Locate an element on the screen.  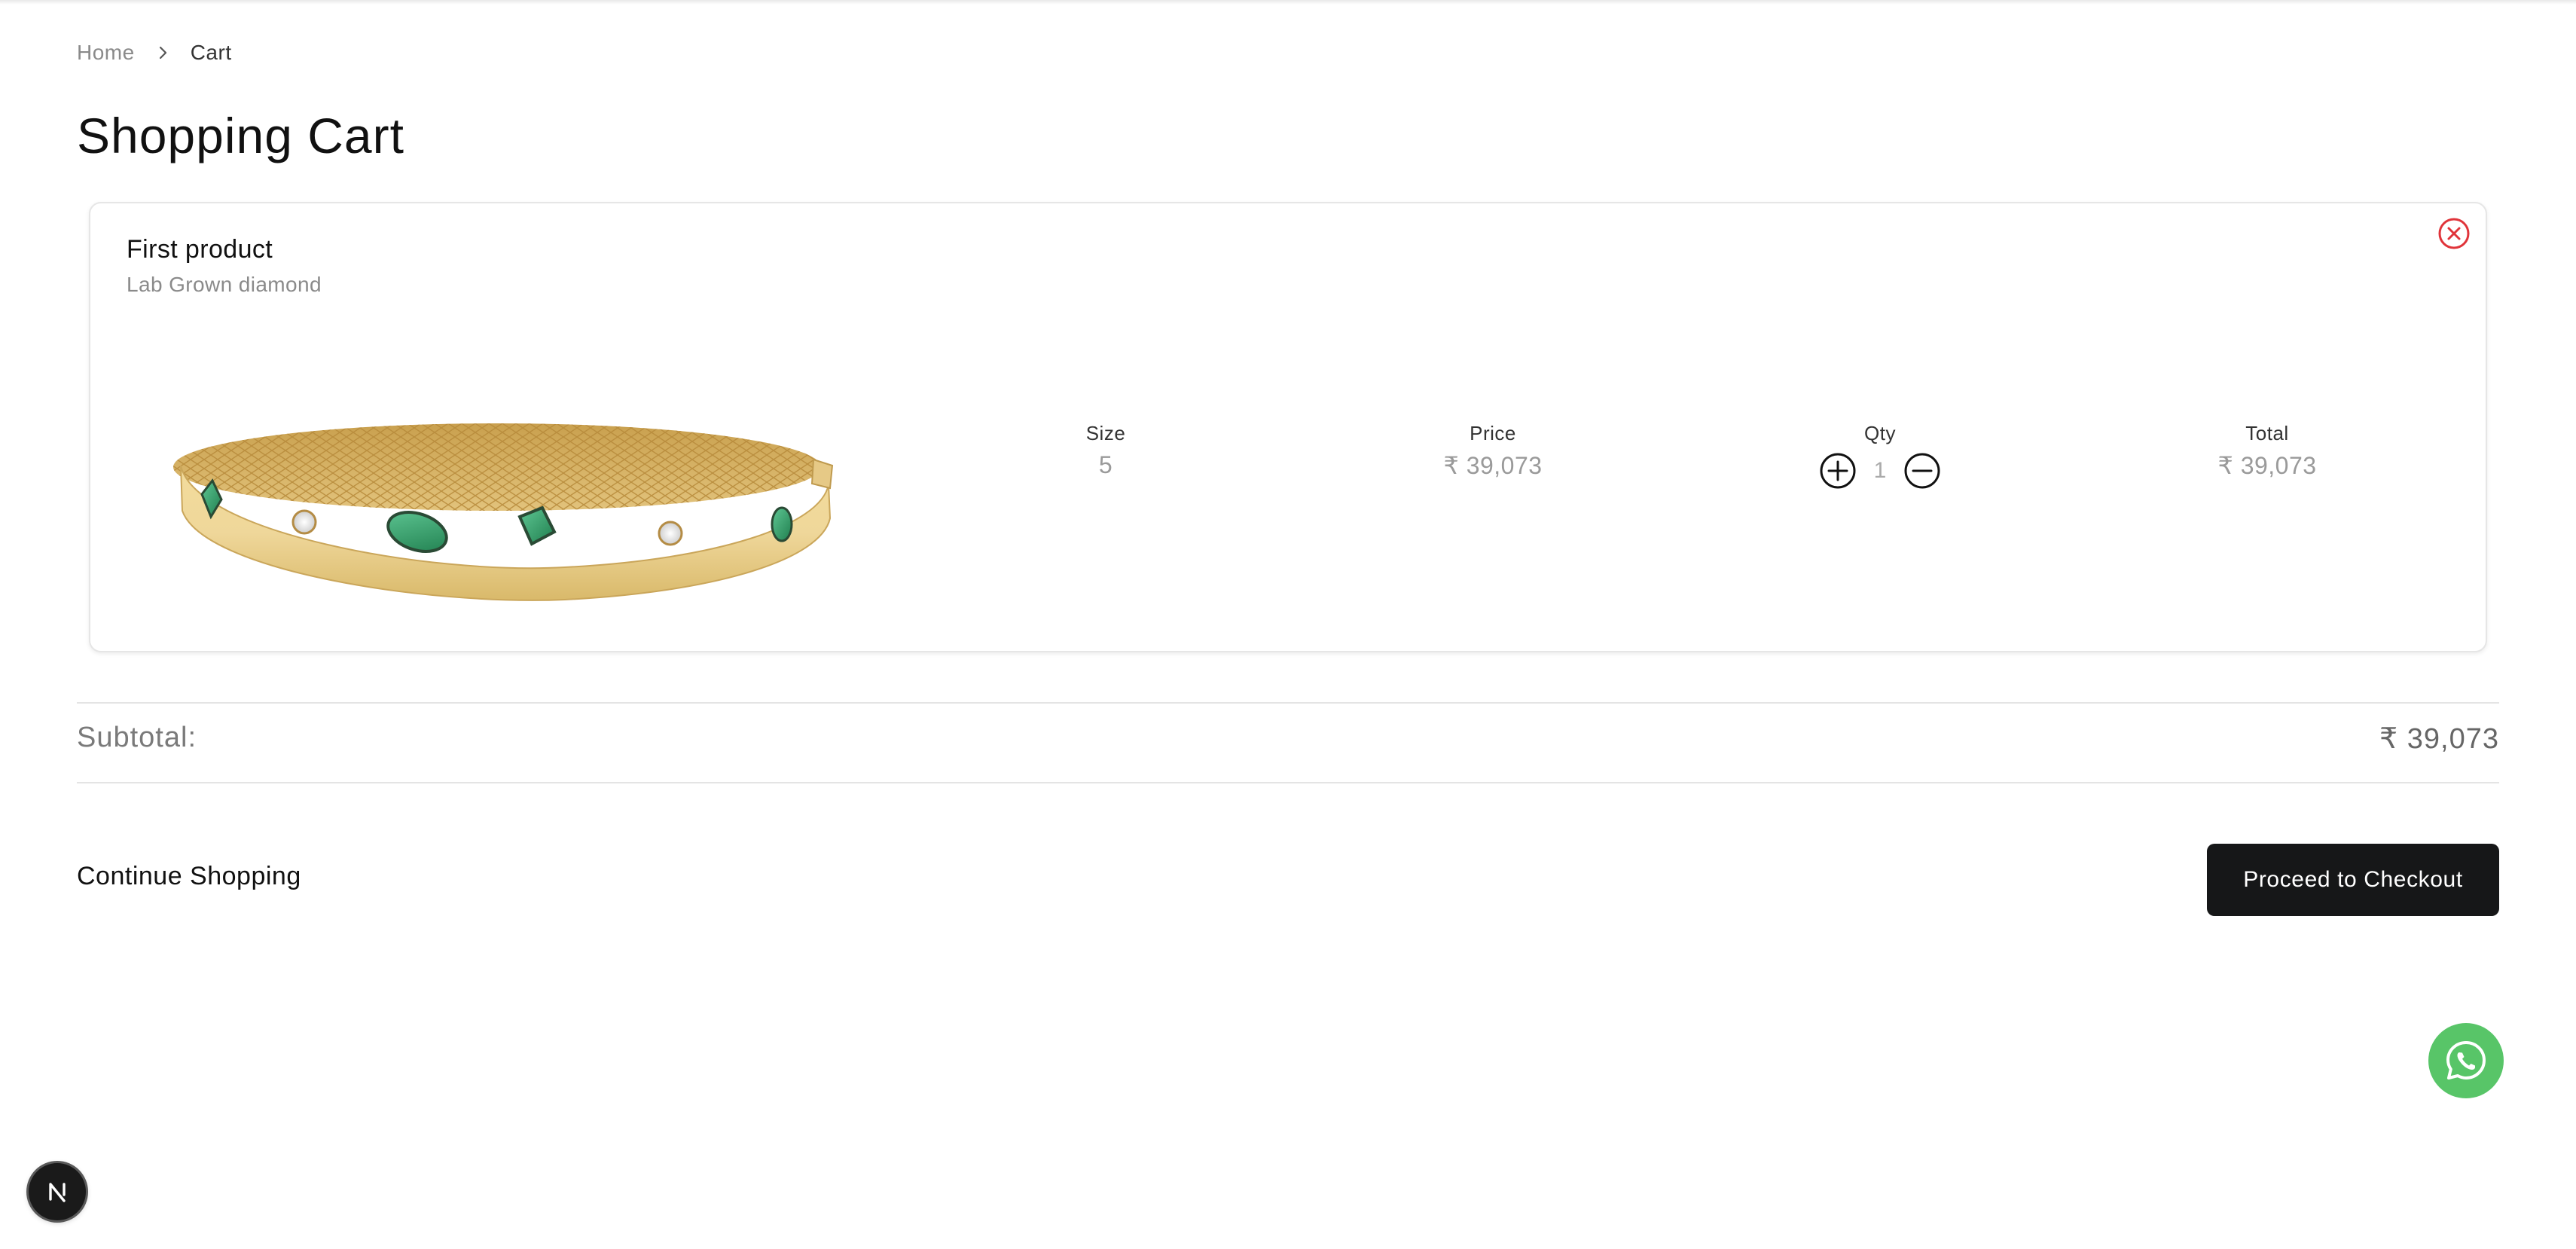
product-subtitle: Lab Grown diamond is located at coordinates (225, 284).